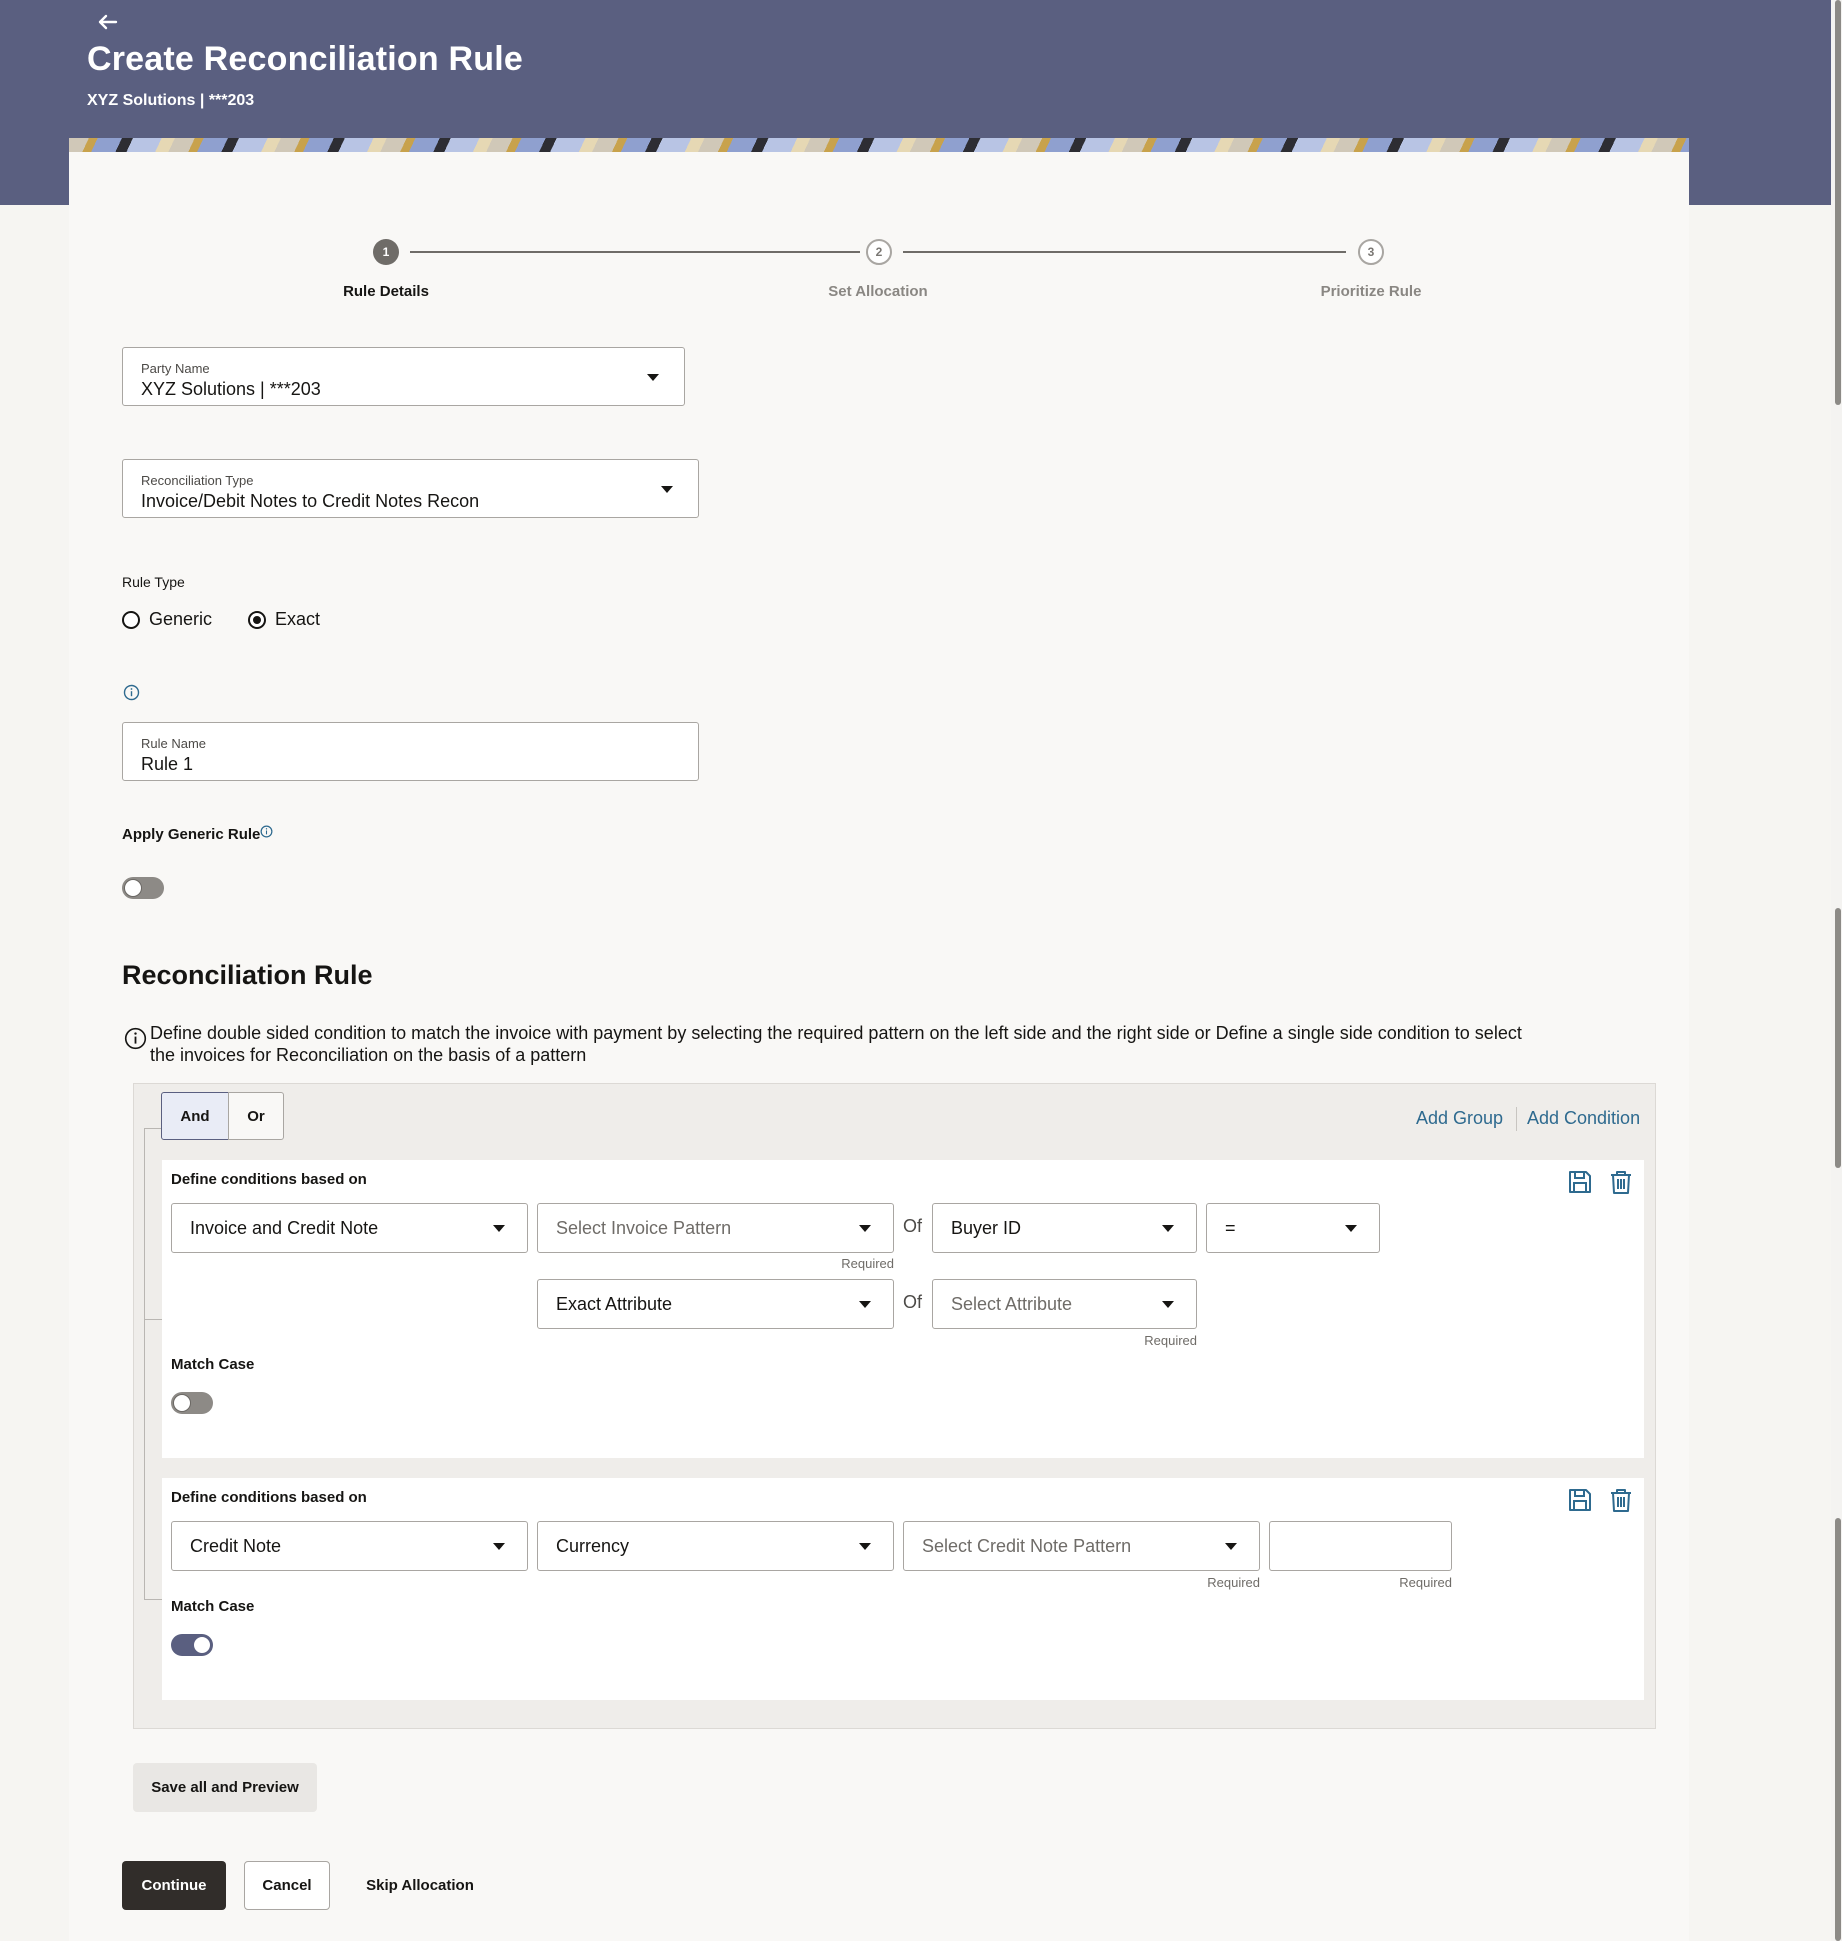 This screenshot has height=1941, width=1842. I want to click on scrollbar-thumb, so click(1838, 202).